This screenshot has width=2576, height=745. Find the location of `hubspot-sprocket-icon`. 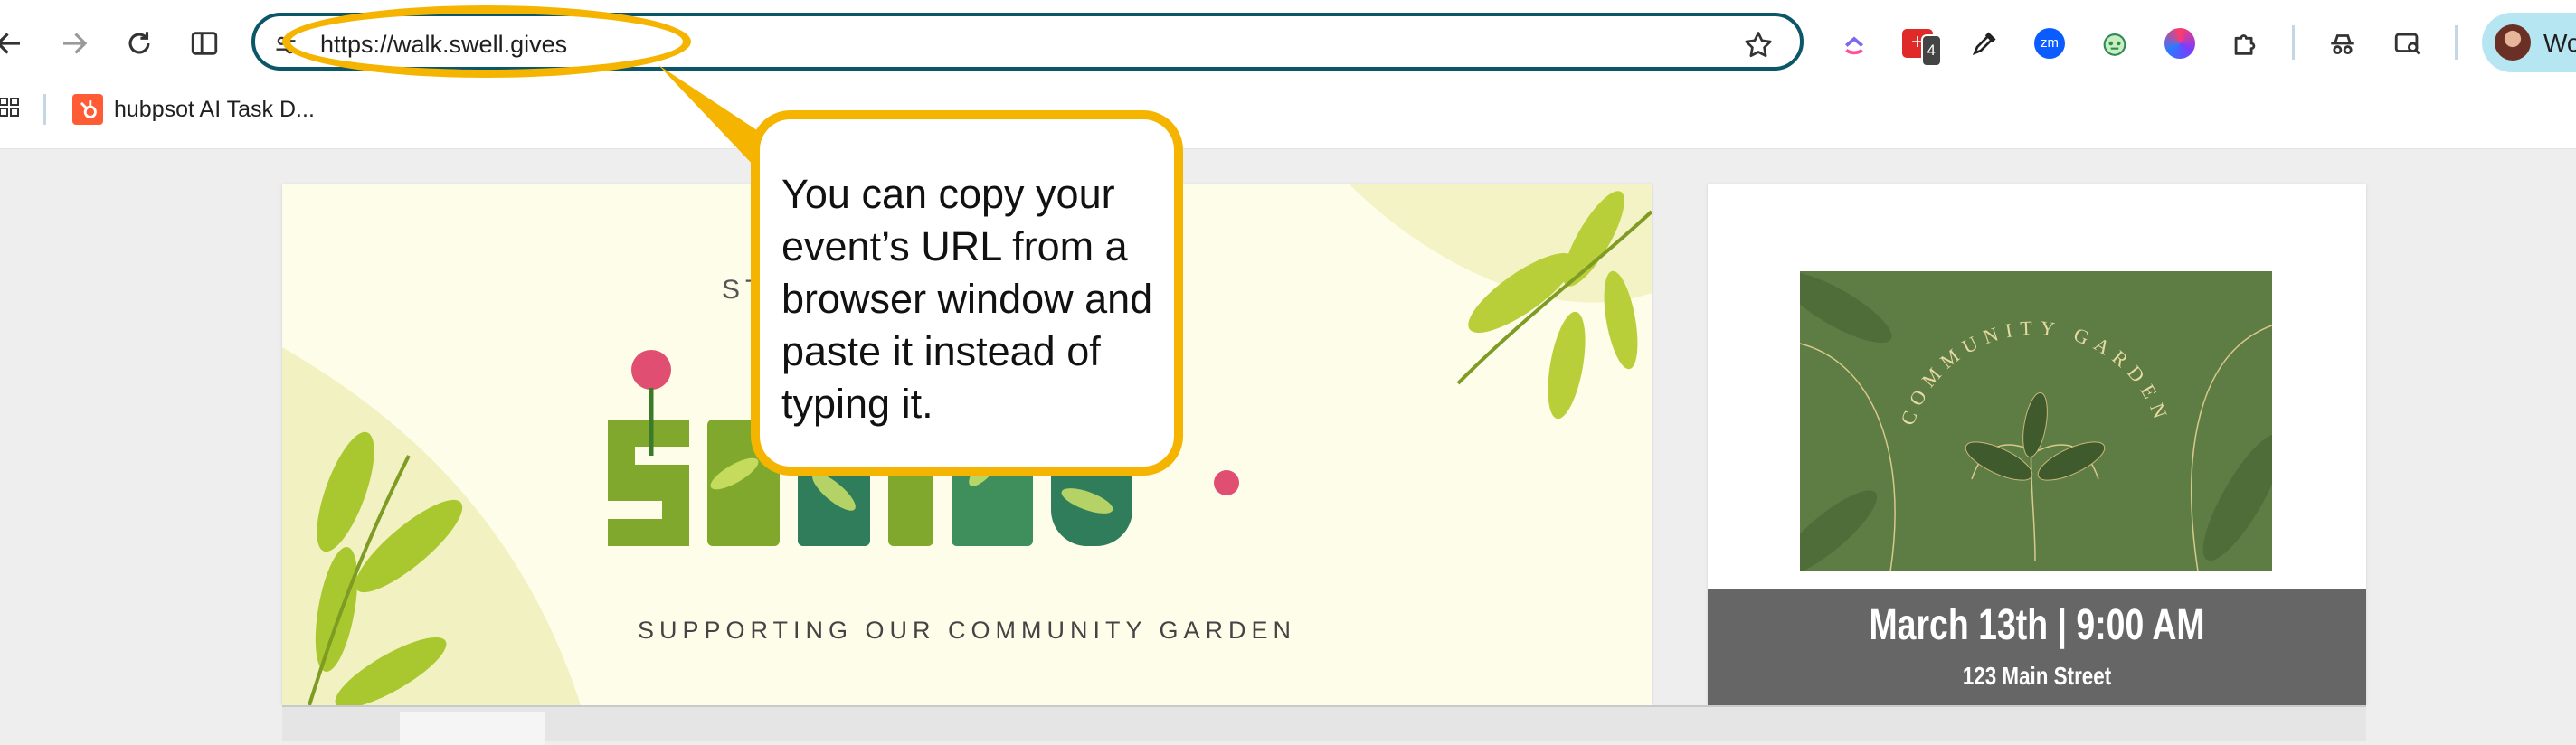

hubspot-sprocket-icon is located at coordinates (88, 109).